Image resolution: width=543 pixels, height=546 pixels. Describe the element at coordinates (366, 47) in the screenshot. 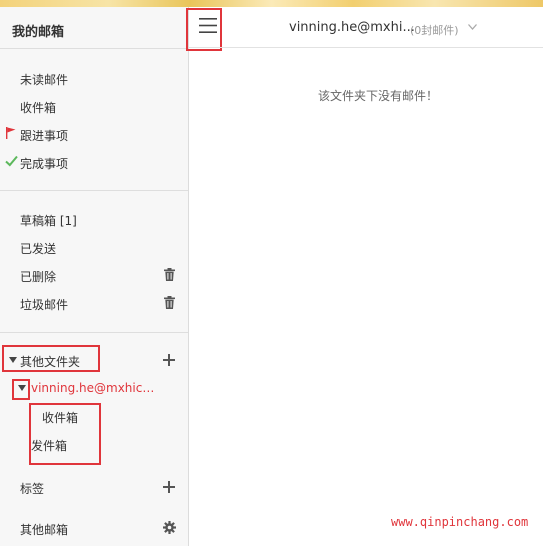

I see `header-divider` at that location.